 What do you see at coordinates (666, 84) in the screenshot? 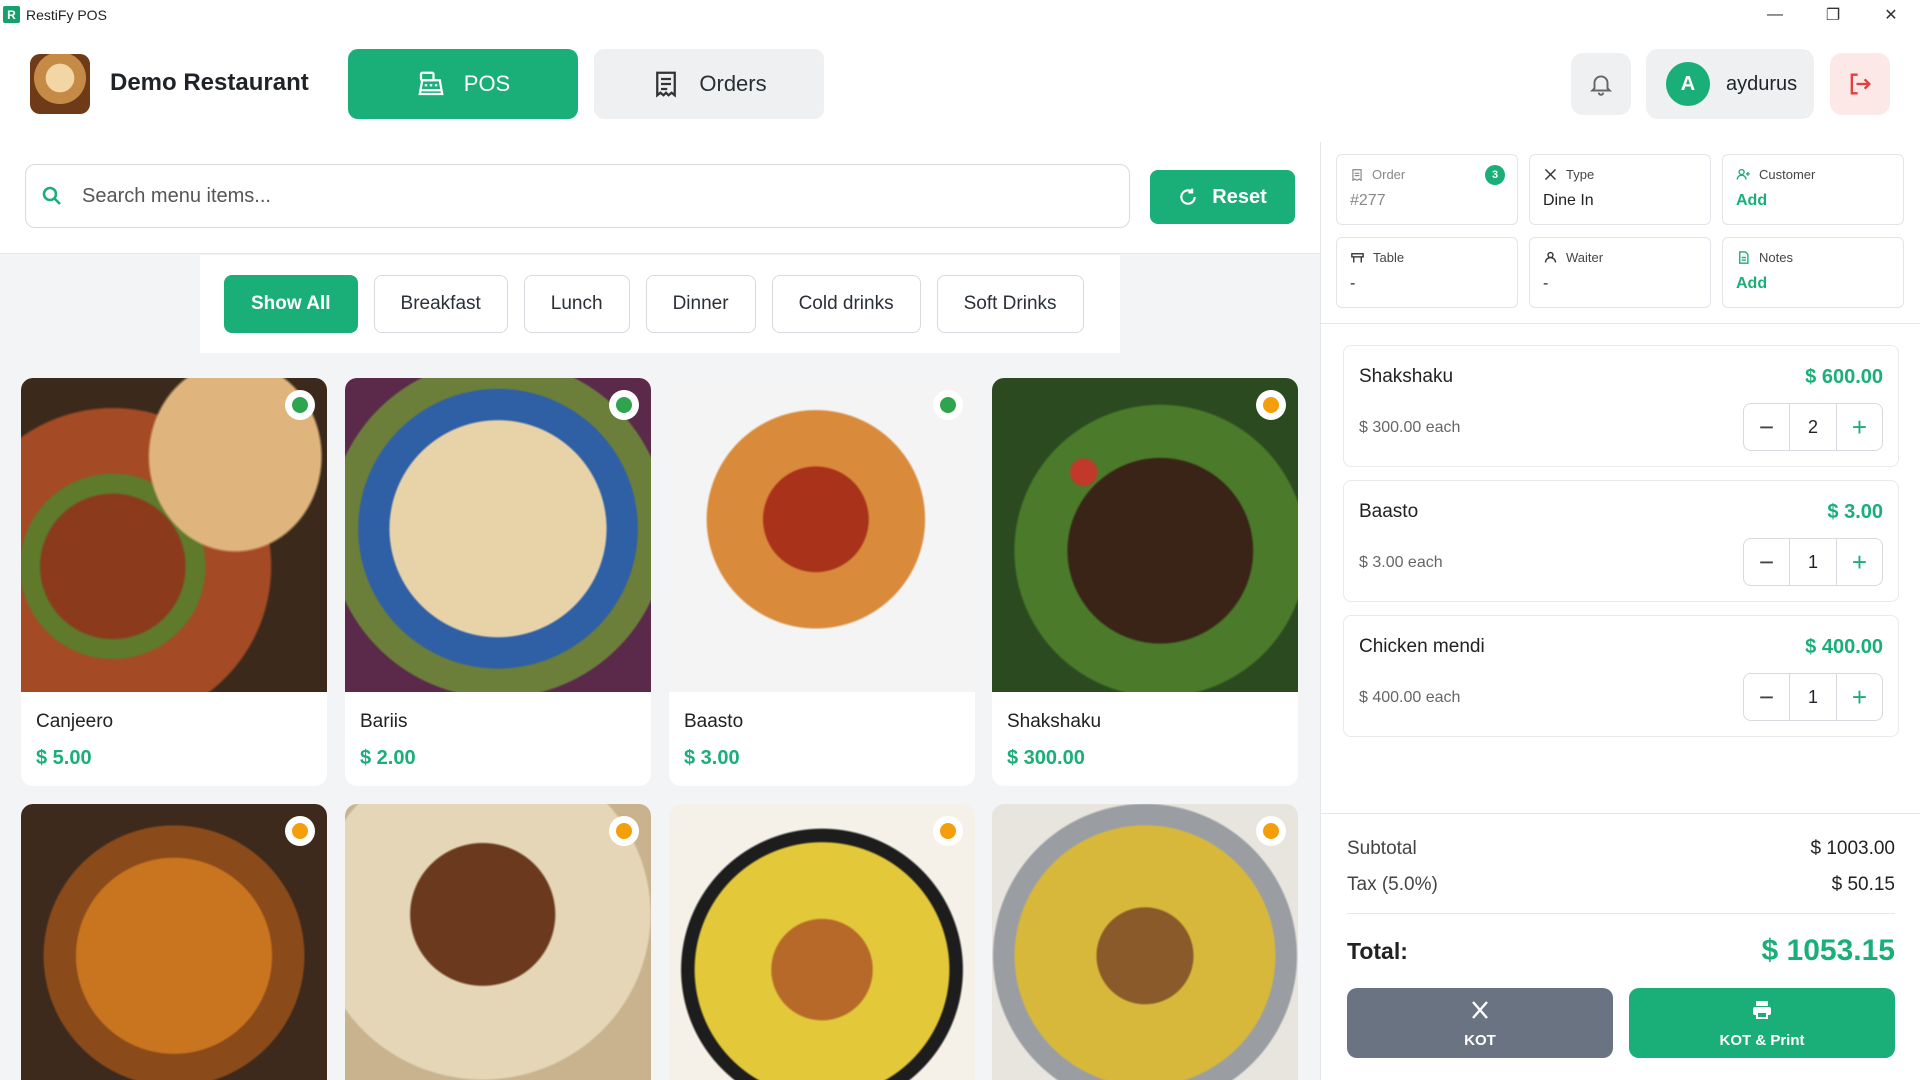
I see `receipt-icon` at bounding box center [666, 84].